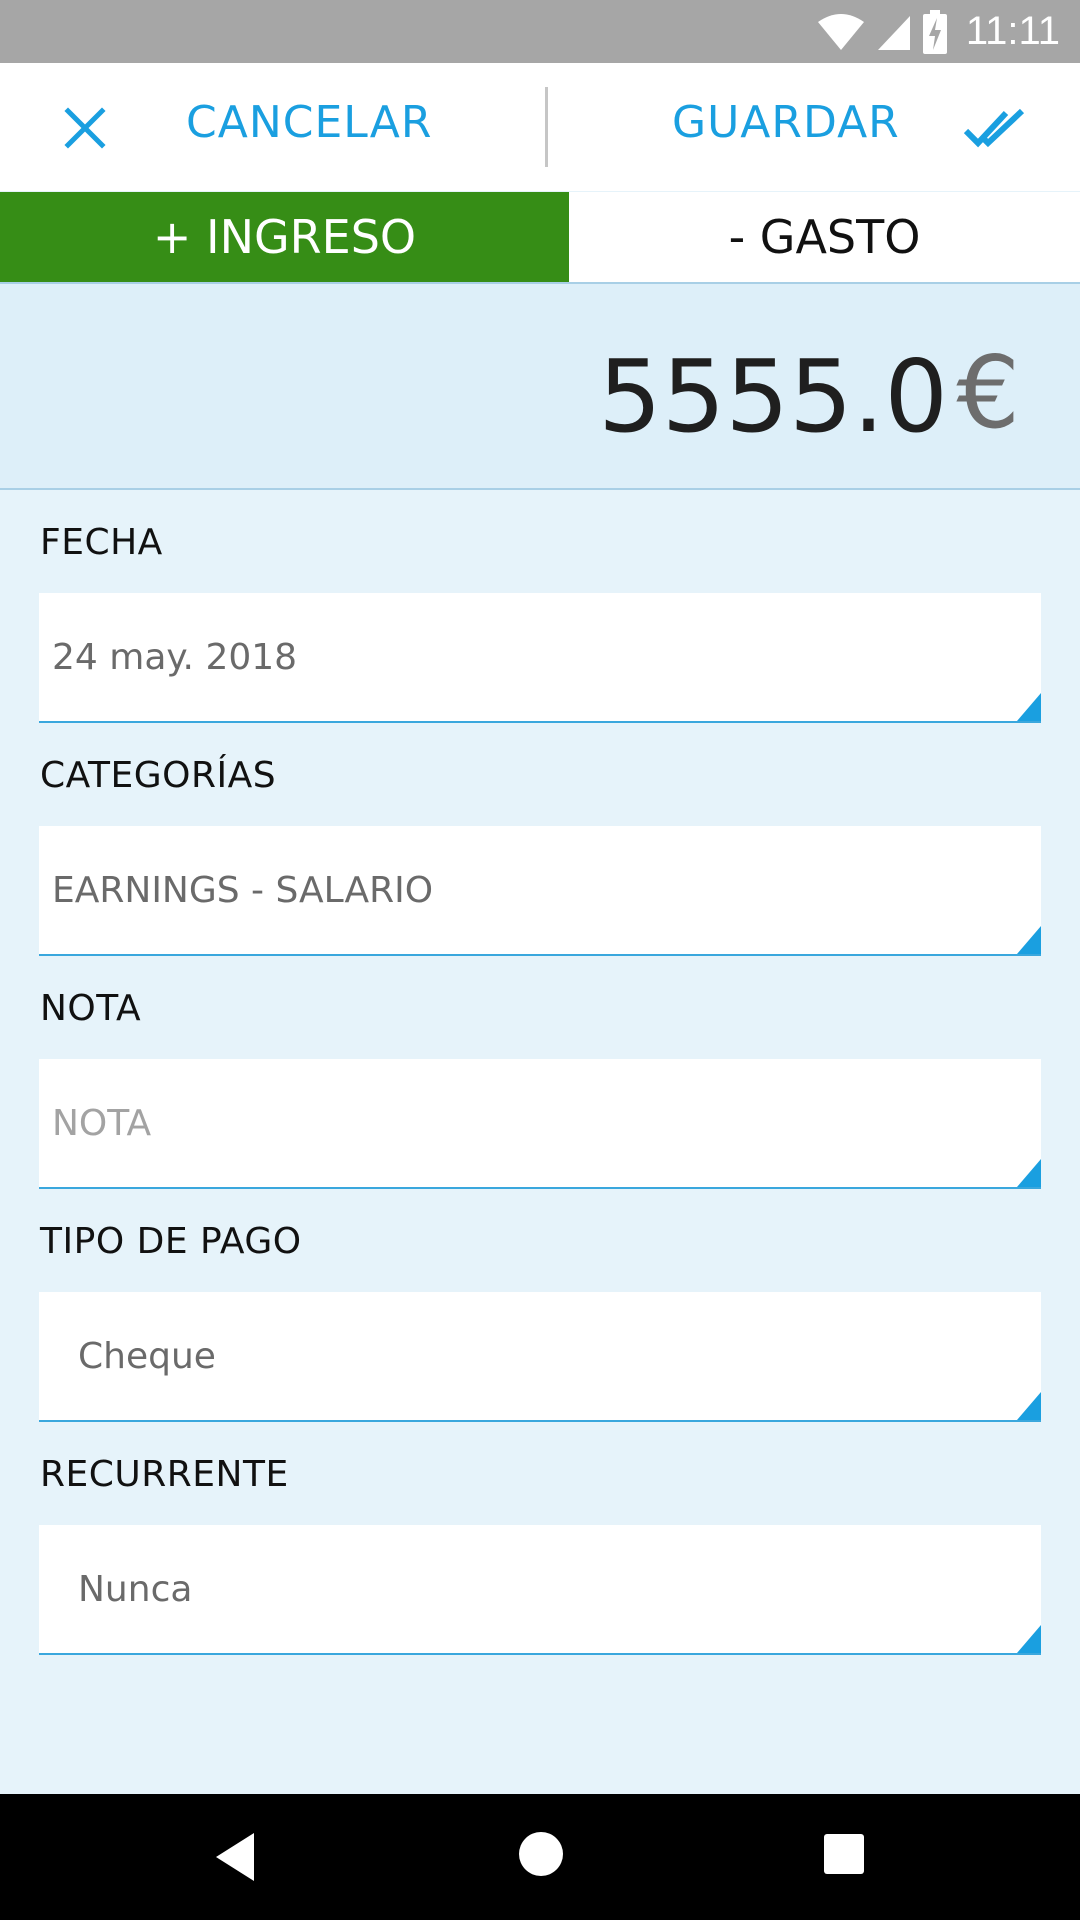 The width and height of the screenshot is (1080, 1920). What do you see at coordinates (541, 1854) in the screenshot?
I see `home-icon` at bounding box center [541, 1854].